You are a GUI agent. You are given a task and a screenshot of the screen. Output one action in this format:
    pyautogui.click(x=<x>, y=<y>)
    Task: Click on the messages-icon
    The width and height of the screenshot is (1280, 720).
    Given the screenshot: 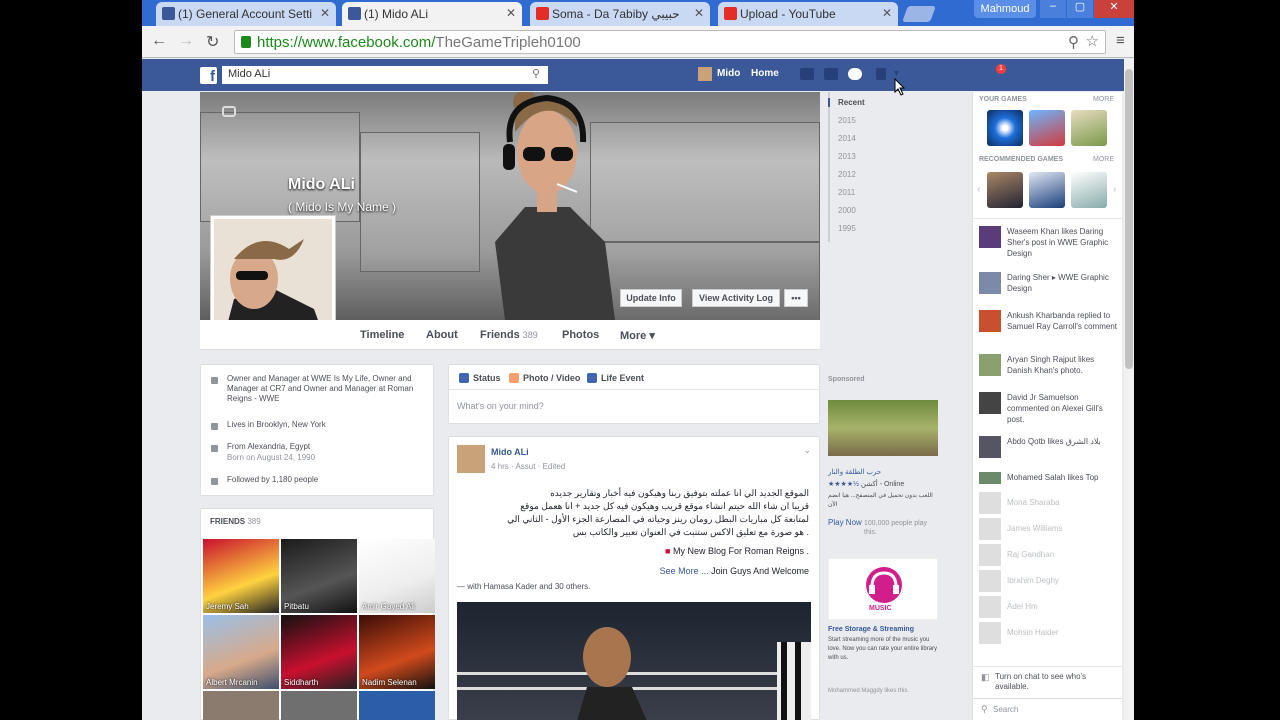 What is the action you would take?
    pyautogui.click(x=831, y=74)
    